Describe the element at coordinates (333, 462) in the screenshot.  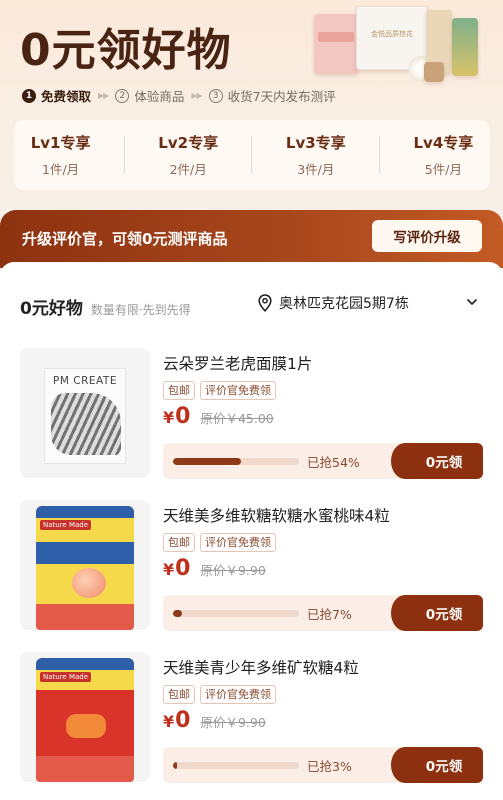
I see `grabbed-percent: 已抢54%` at that location.